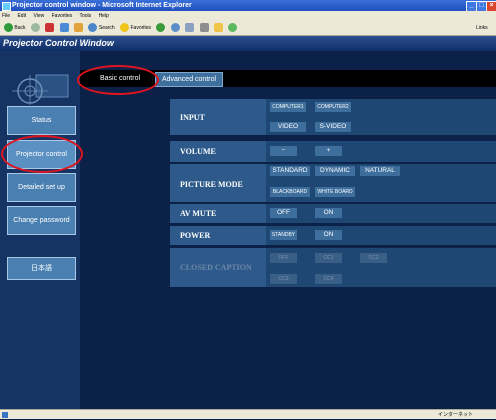 The width and height of the screenshot is (496, 420). What do you see at coordinates (380, 171) in the screenshot?
I see `picture-natural-button: NATURAL` at bounding box center [380, 171].